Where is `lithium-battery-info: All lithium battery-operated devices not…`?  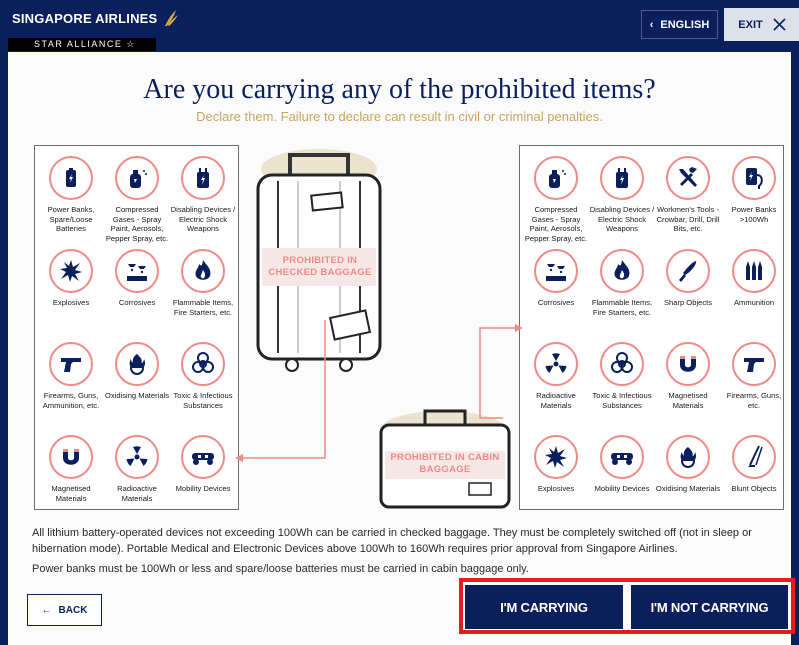
lithium-battery-info: All lithium battery-operated devices not… is located at coordinates (392, 541).